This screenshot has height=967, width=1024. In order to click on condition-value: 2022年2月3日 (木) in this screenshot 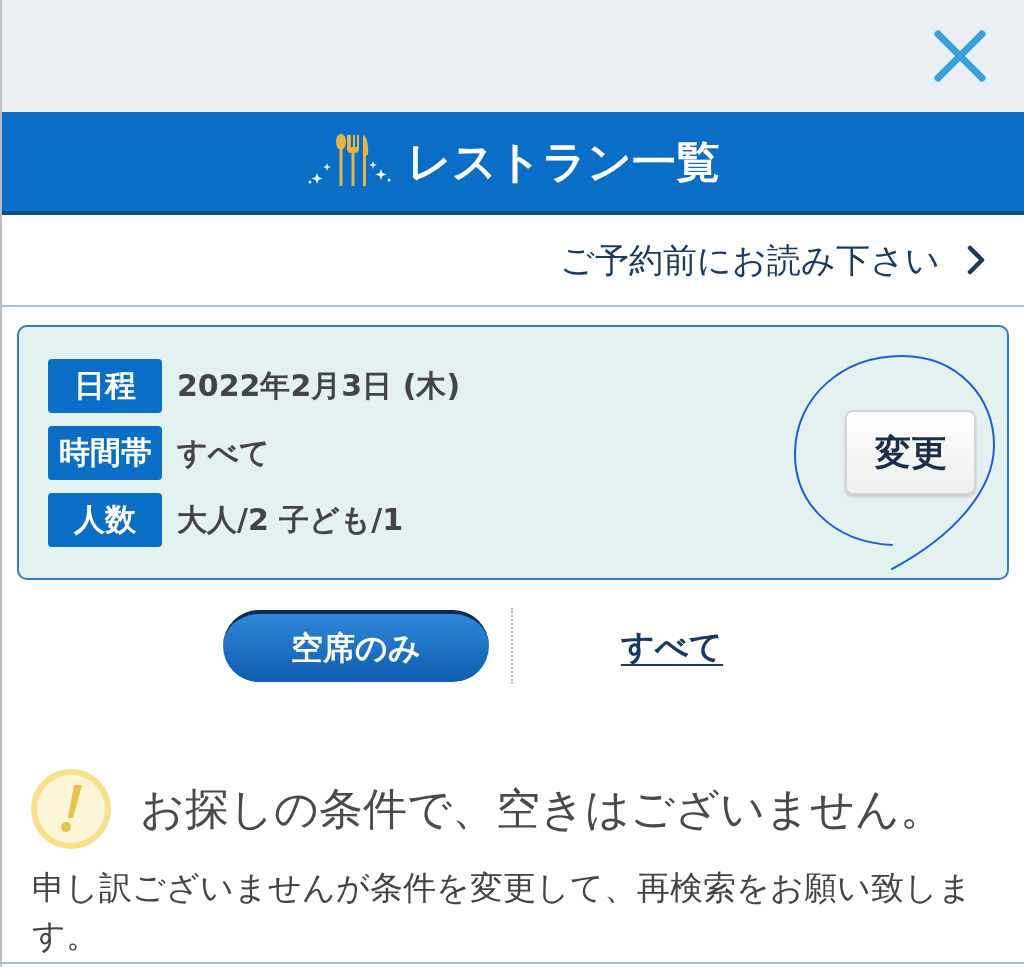, I will do `click(319, 385)`.